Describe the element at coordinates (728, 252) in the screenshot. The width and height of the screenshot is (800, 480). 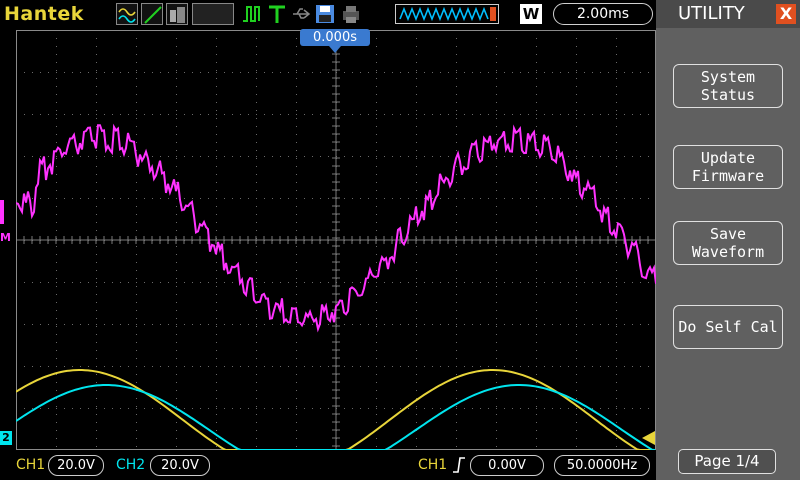
I see `button-label-line2: Waveform` at that location.